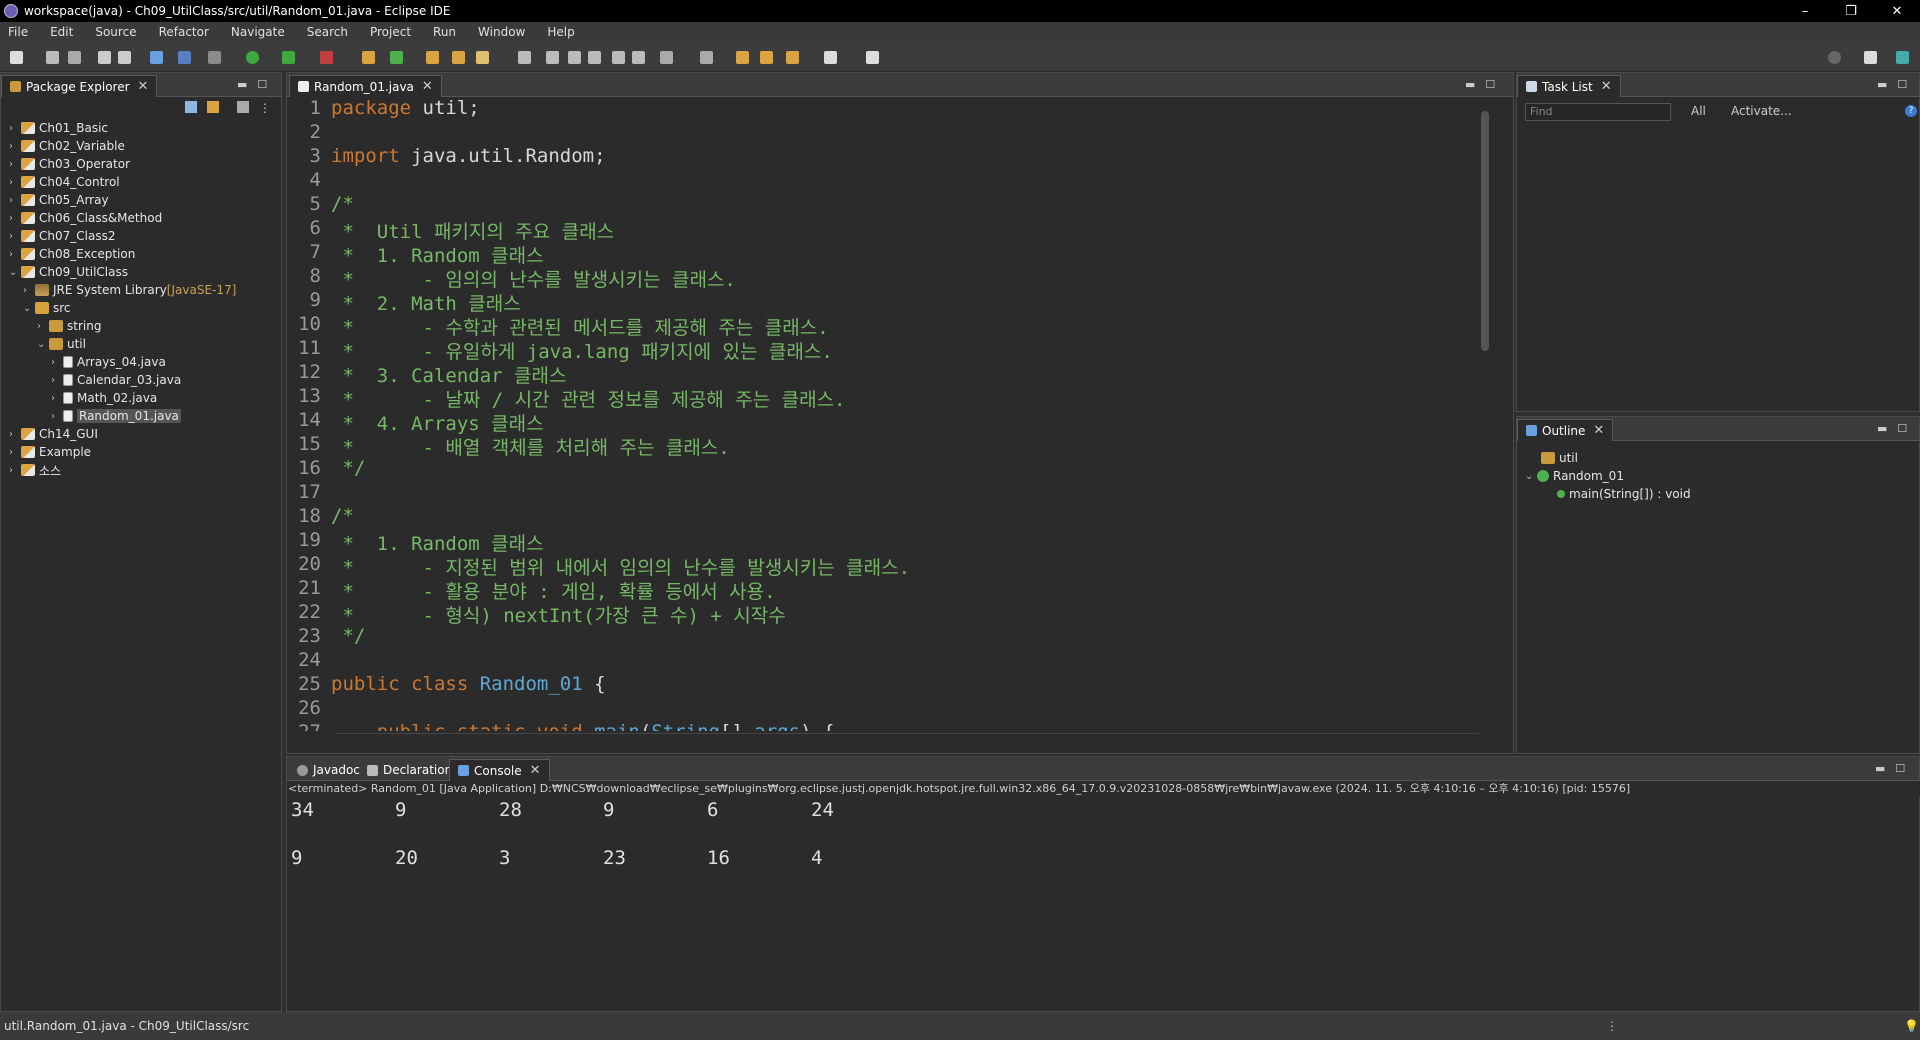 The image size is (1920, 1040). What do you see at coordinates (1612, 1026) in the screenshot?
I see `status-menu-icon: ⋮` at bounding box center [1612, 1026].